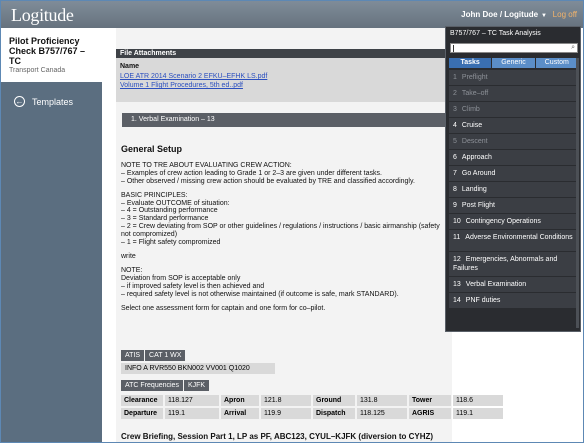 This screenshot has height=443, width=584. I want to click on tab-custom: Custom, so click(556, 63).